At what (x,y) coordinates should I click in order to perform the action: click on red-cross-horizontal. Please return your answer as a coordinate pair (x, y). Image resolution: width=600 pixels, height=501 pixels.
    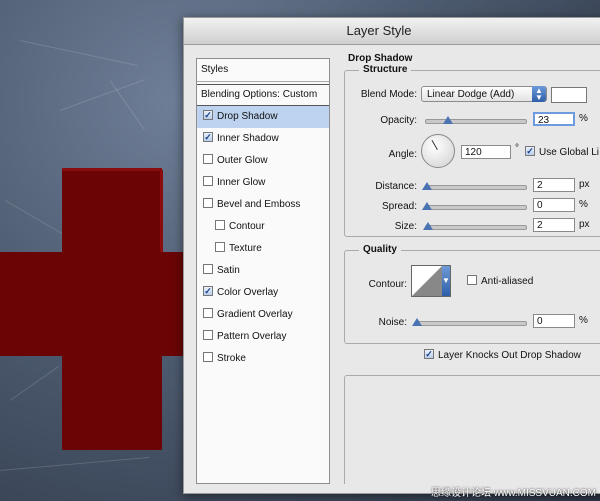
    Looking at the image, I should click on (92, 304).